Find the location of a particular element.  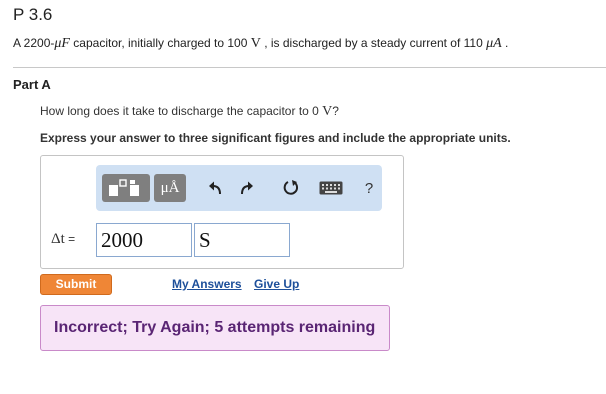

answer-variable-label: Δt = is located at coordinates (63, 239).